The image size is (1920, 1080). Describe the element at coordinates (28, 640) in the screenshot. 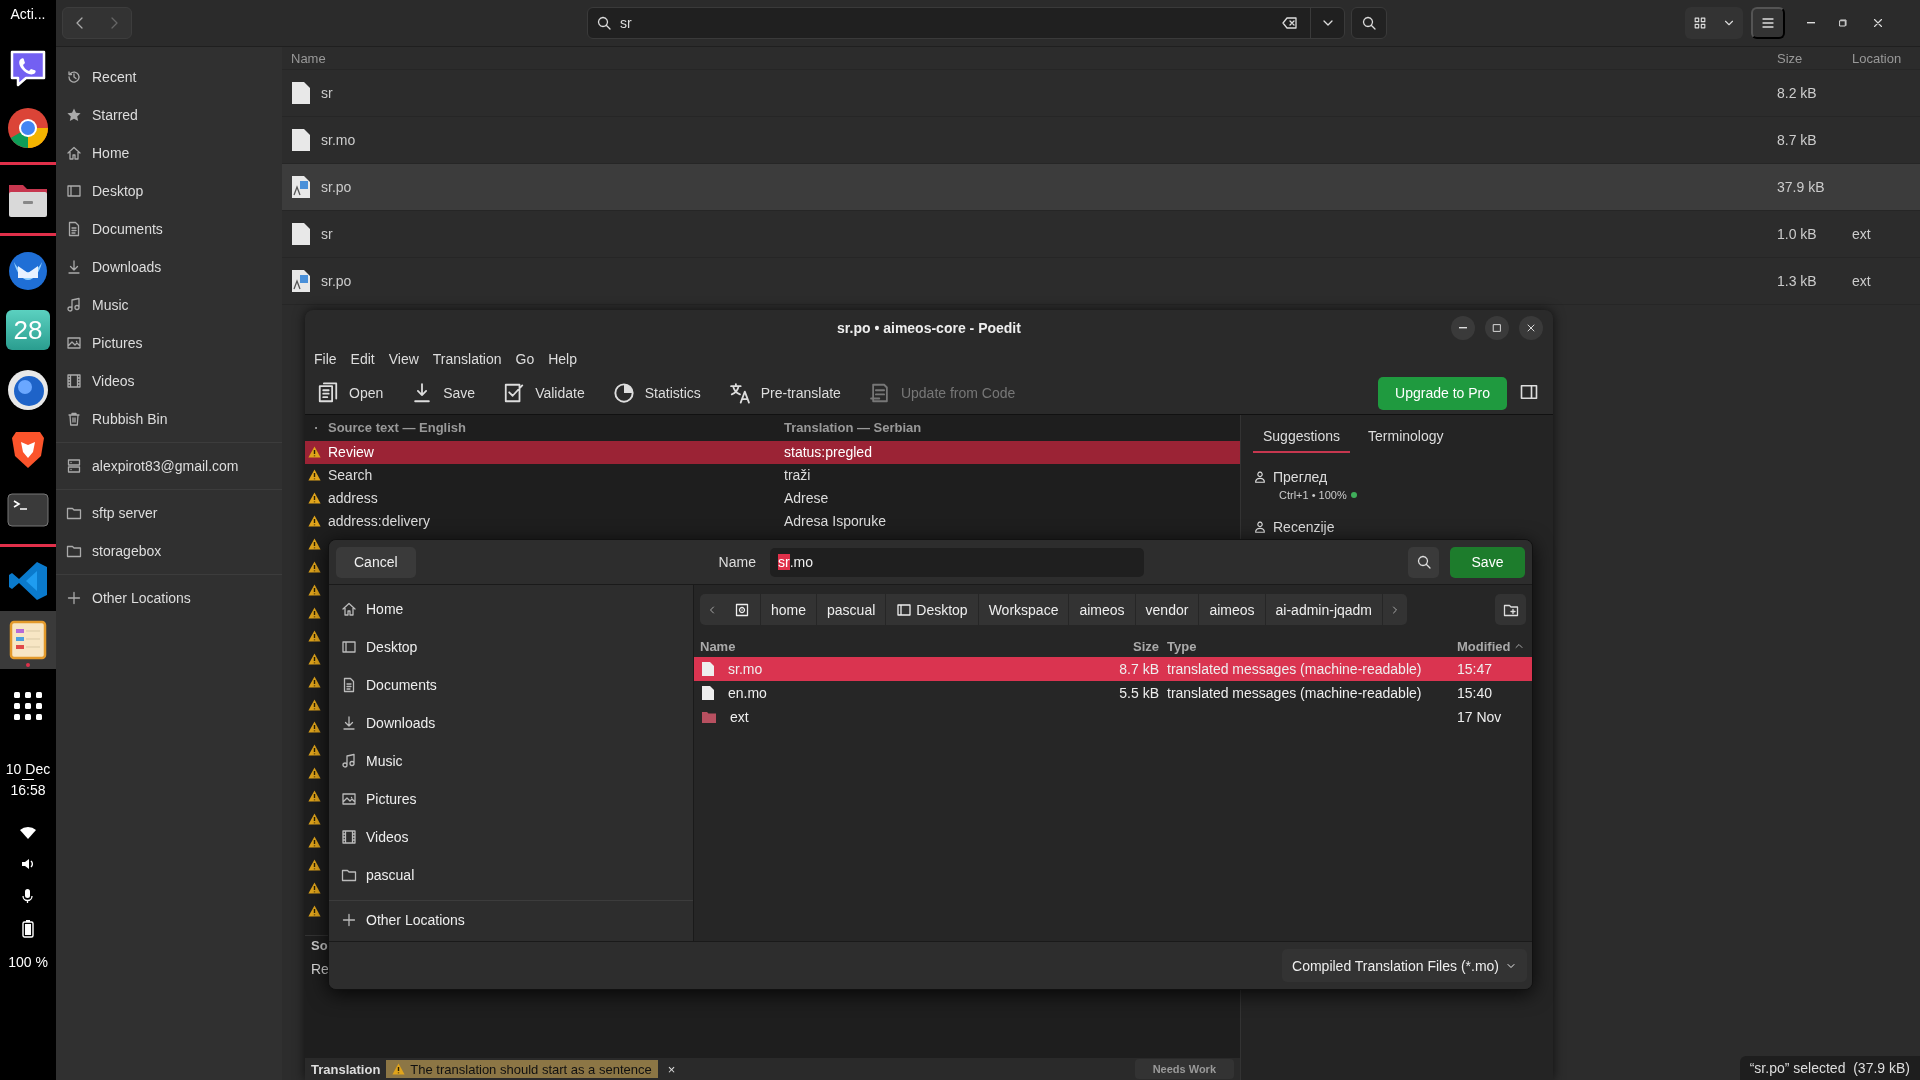

I see `poedit-icon` at that location.